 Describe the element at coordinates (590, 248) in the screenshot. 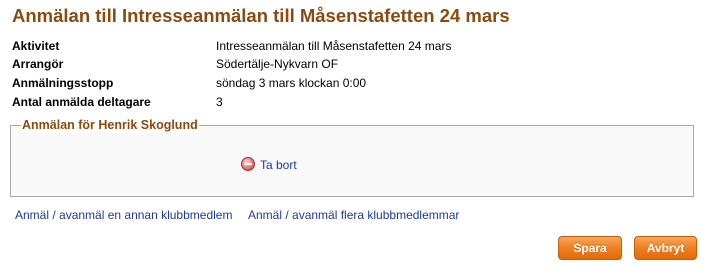

I see `save-button: Spara` at that location.